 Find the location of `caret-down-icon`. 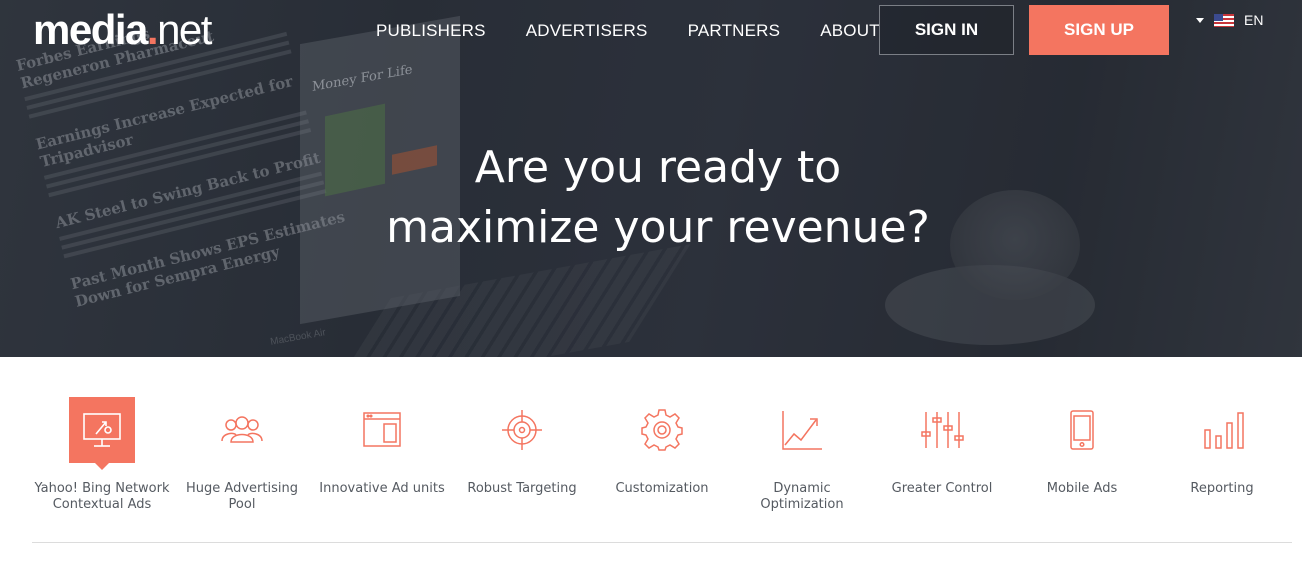

caret-down-icon is located at coordinates (1200, 20).